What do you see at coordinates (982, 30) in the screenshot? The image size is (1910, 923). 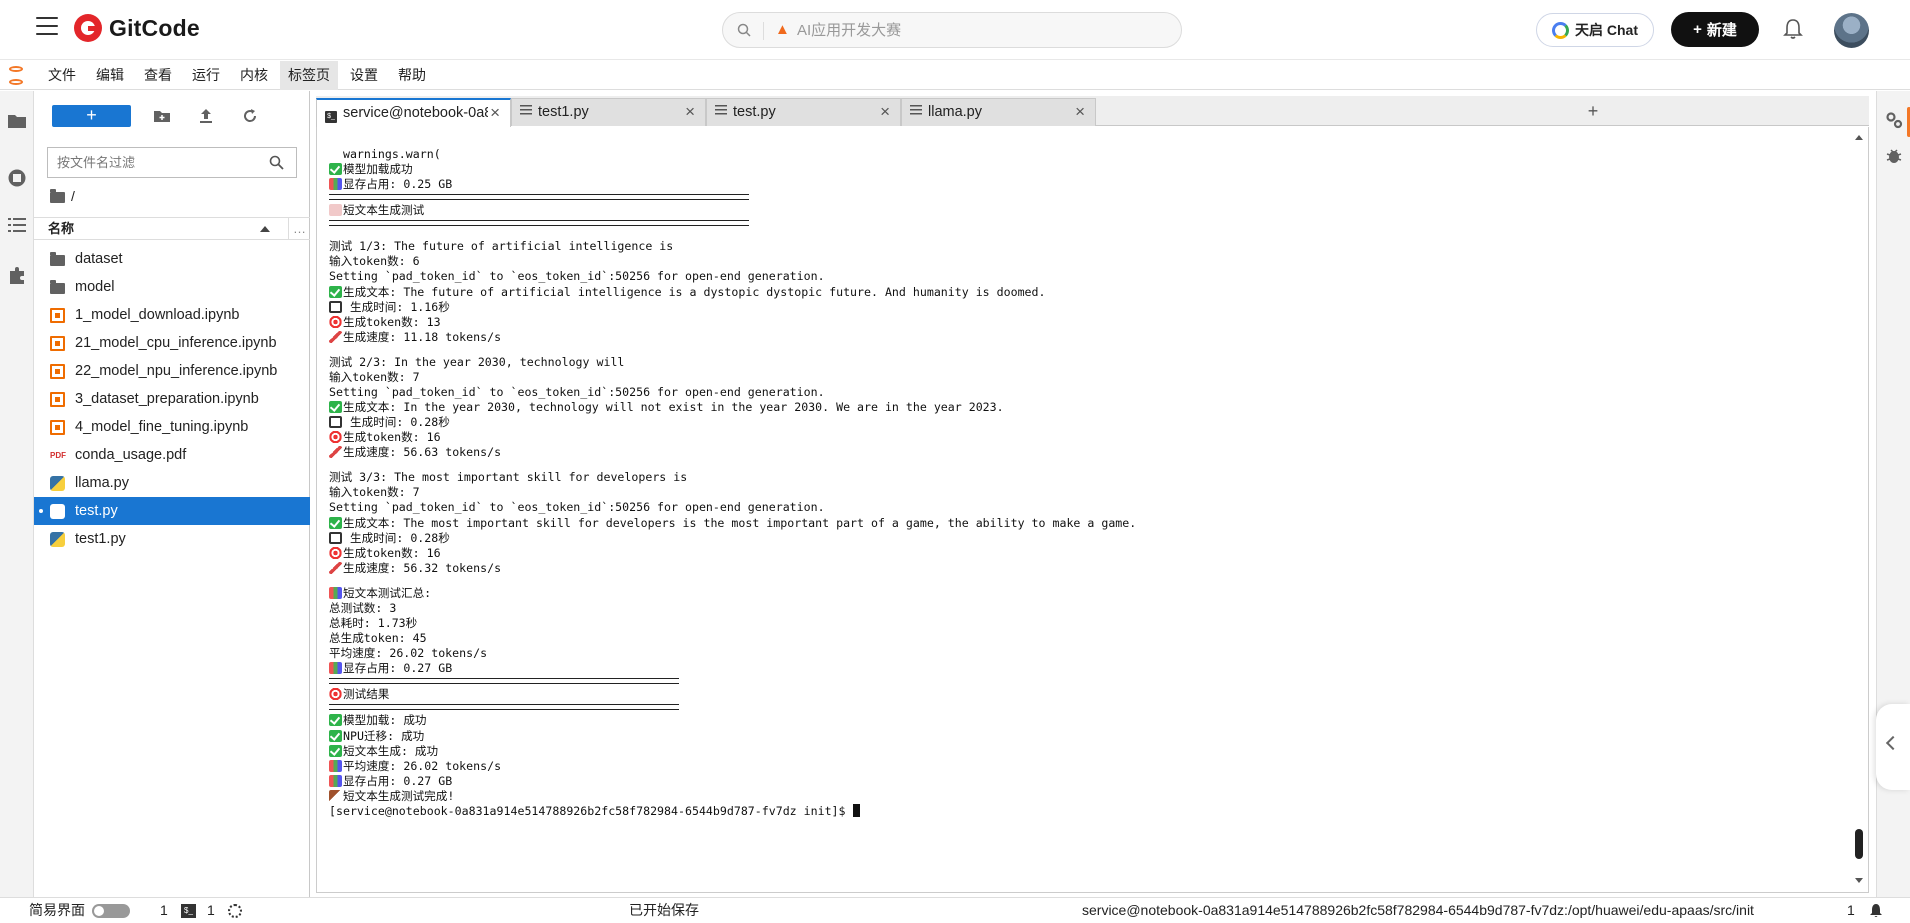 I see `search-input` at bounding box center [982, 30].